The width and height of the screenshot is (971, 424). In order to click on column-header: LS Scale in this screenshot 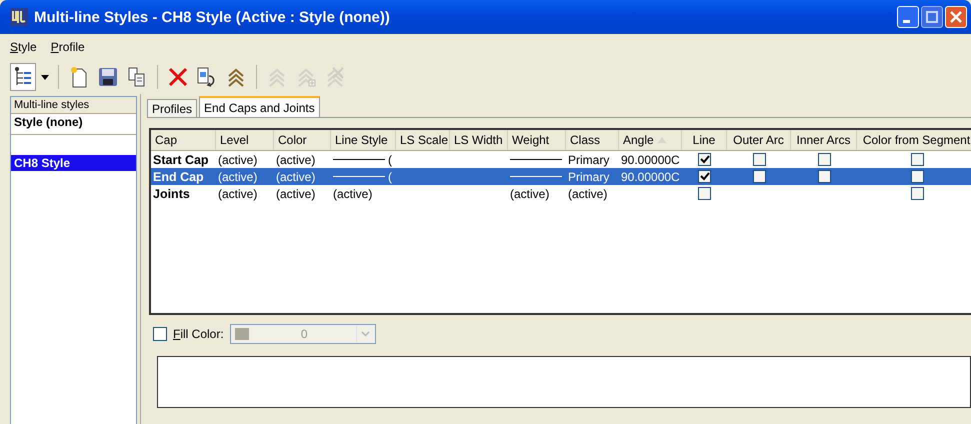, I will do `click(423, 140)`.